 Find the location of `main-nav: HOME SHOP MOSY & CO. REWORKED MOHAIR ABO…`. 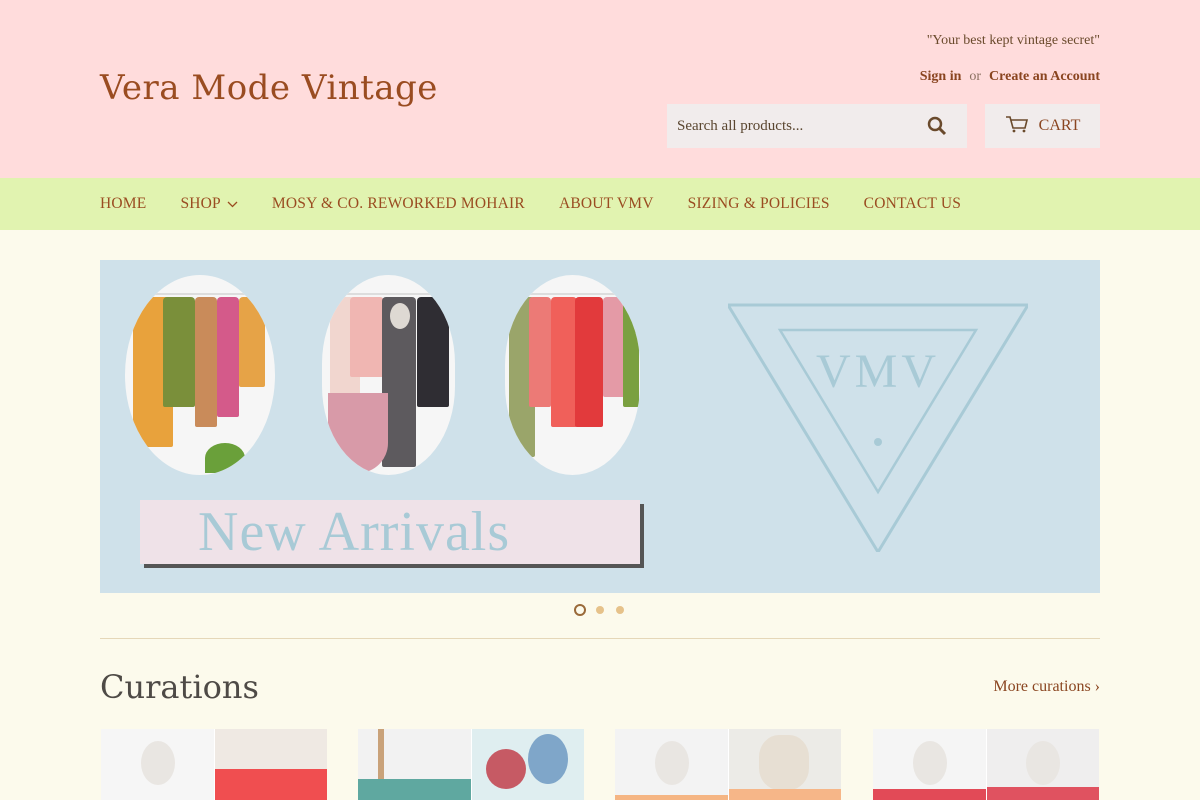

main-nav: HOME SHOP MOSY & CO. REWORKED MOHAIR ABO… is located at coordinates (600, 204).